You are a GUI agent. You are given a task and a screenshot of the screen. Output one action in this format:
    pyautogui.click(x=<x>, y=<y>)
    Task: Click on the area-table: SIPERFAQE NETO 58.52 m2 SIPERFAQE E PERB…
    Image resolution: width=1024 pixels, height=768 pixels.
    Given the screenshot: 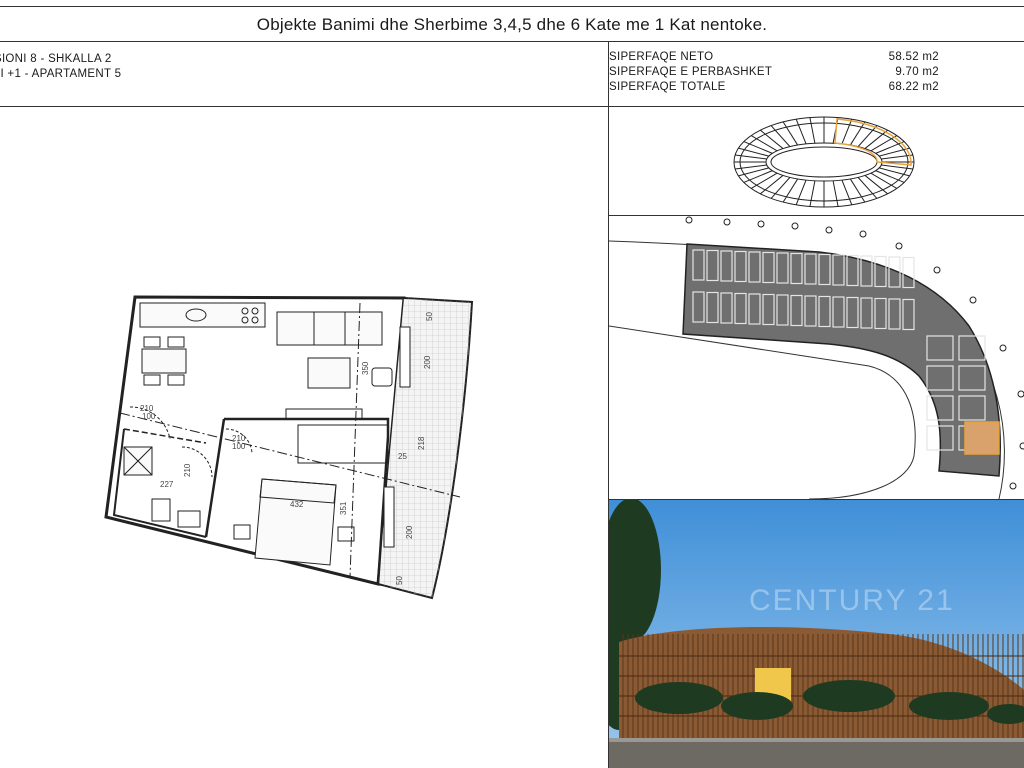 What is the action you would take?
    pyautogui.click(x=779, y=72)
    